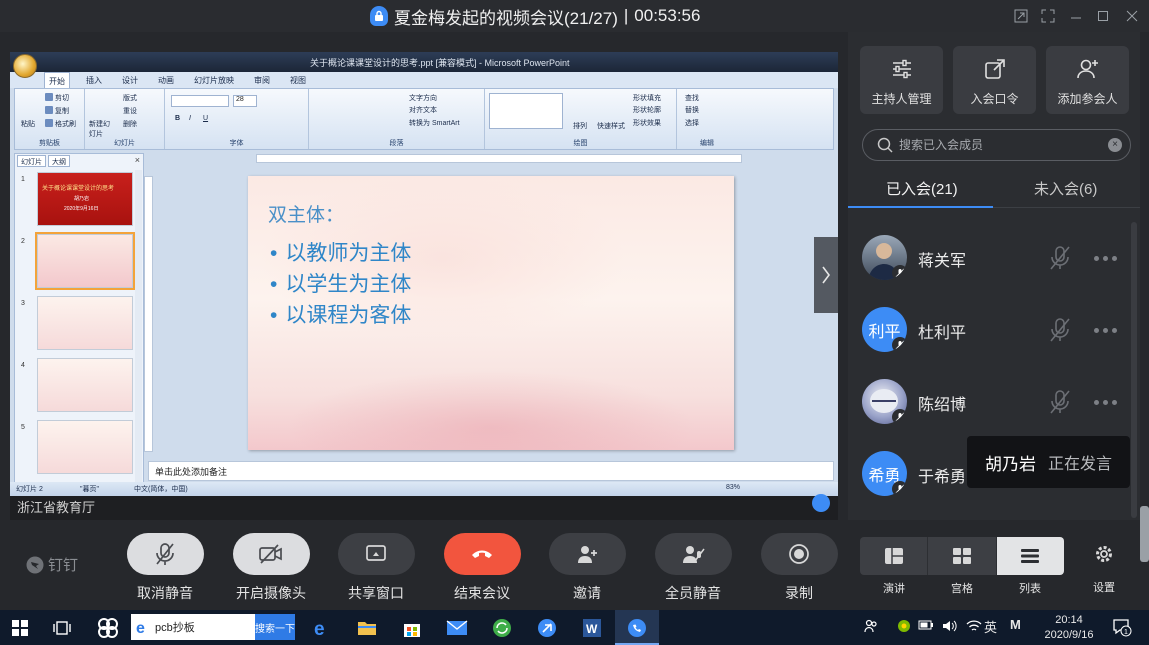  I want to click on underline-icon: U, so click(205, 118).